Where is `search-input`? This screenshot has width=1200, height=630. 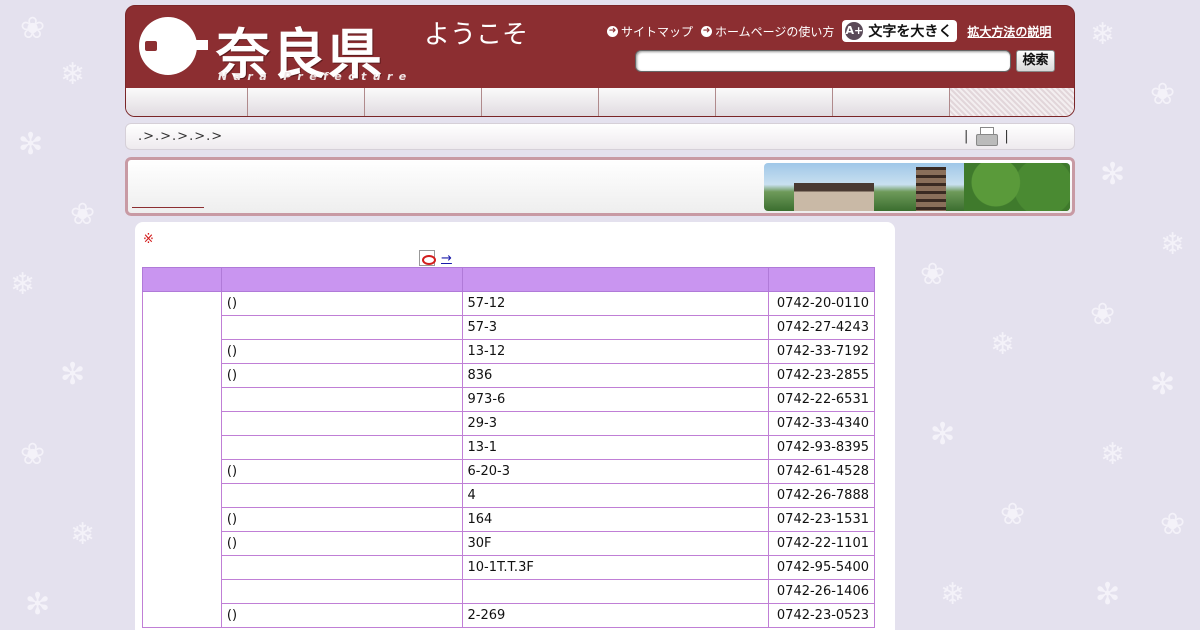 search-input is located at coordinates (823, 61).